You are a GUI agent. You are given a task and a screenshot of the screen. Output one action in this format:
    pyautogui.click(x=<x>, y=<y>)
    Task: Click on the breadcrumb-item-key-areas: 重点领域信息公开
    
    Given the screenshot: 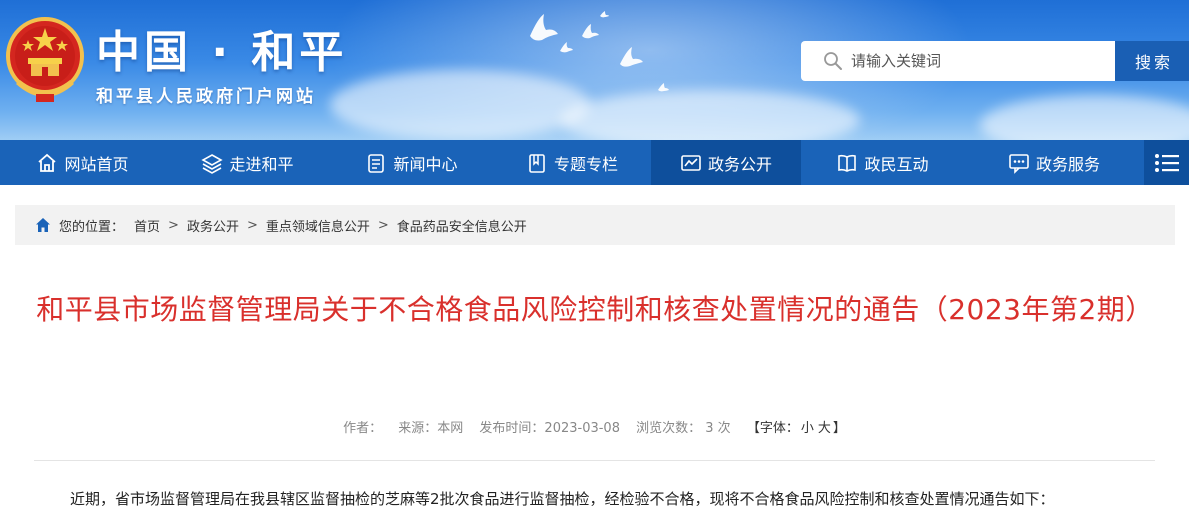 What is the action you would take?
    pyautogui.click(x=318, y=225)
    